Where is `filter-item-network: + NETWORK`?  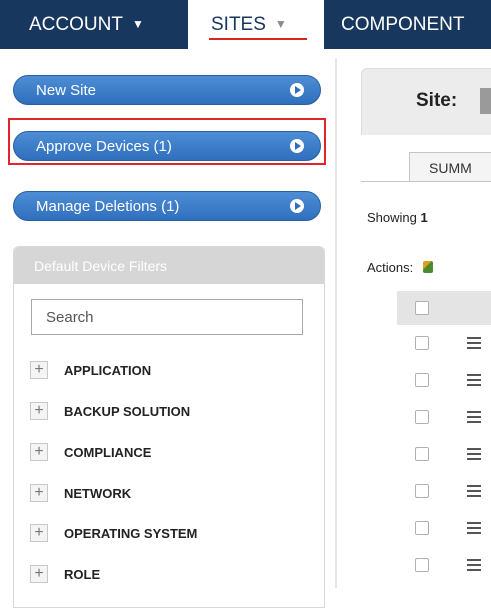
filter-item-network: + NETWORK is located at coordinates (80, 493).